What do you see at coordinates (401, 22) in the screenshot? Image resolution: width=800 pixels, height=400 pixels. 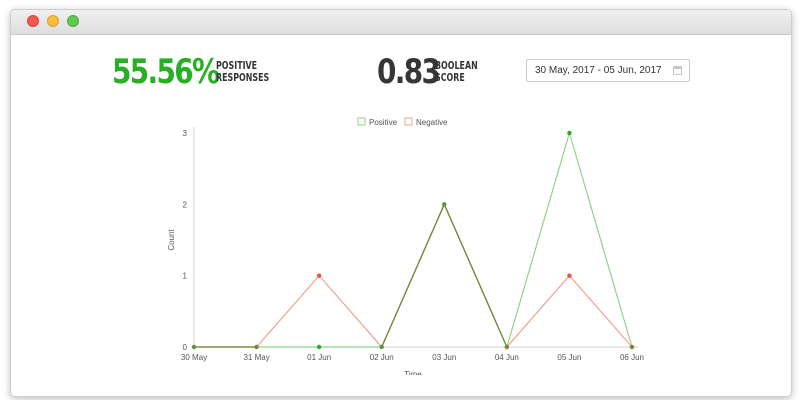 I see `title-bar` at bounding box center [401, 22].